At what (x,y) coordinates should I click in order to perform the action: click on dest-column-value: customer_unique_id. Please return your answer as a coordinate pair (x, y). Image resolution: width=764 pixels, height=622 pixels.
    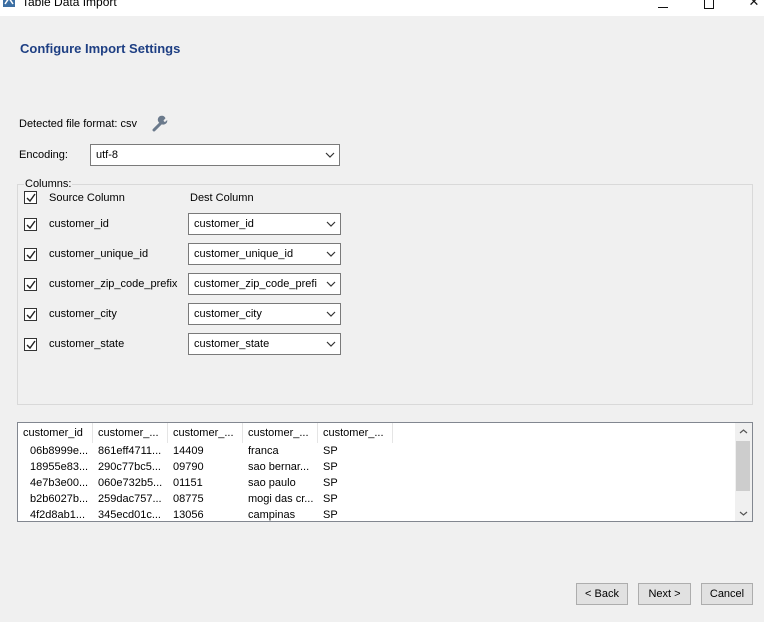
    Looking at the image, I should click on (244, 254).